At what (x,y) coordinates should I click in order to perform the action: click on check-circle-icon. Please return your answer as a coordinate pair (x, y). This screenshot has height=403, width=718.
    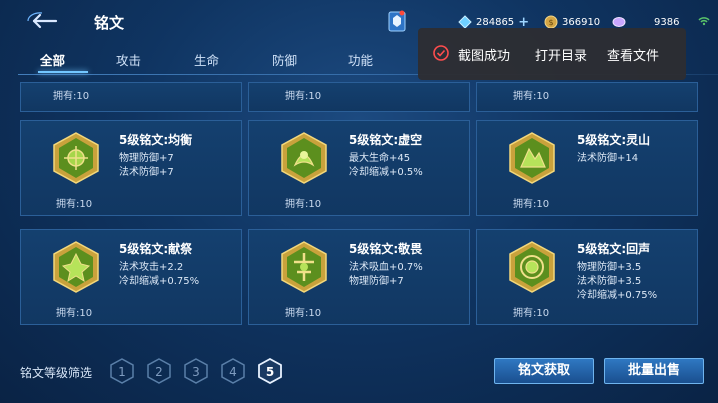
    Looking at the image, I should click on (441, 53).